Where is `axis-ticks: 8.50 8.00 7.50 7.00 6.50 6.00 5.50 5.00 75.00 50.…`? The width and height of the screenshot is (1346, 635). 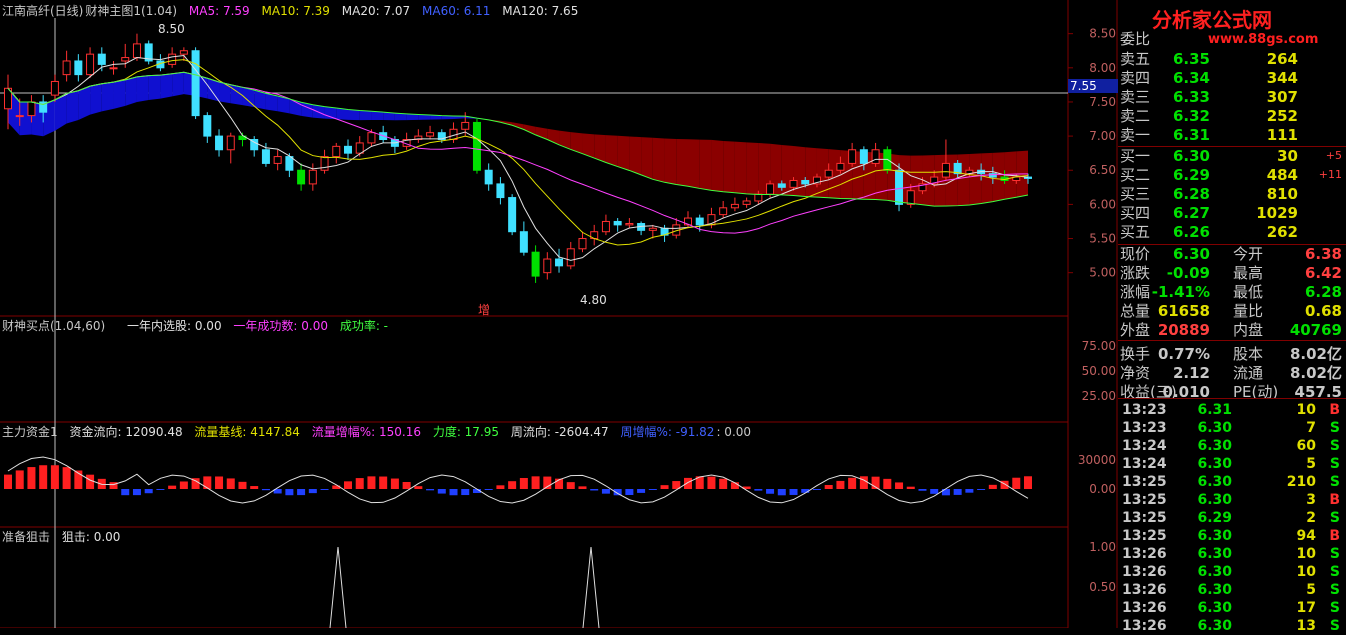 axis-ticks: 8.50 8.00 7.50 7.00 6.50 6.00 5.50 5.00 75.00 50.… is located at coordinates (1092, 310).